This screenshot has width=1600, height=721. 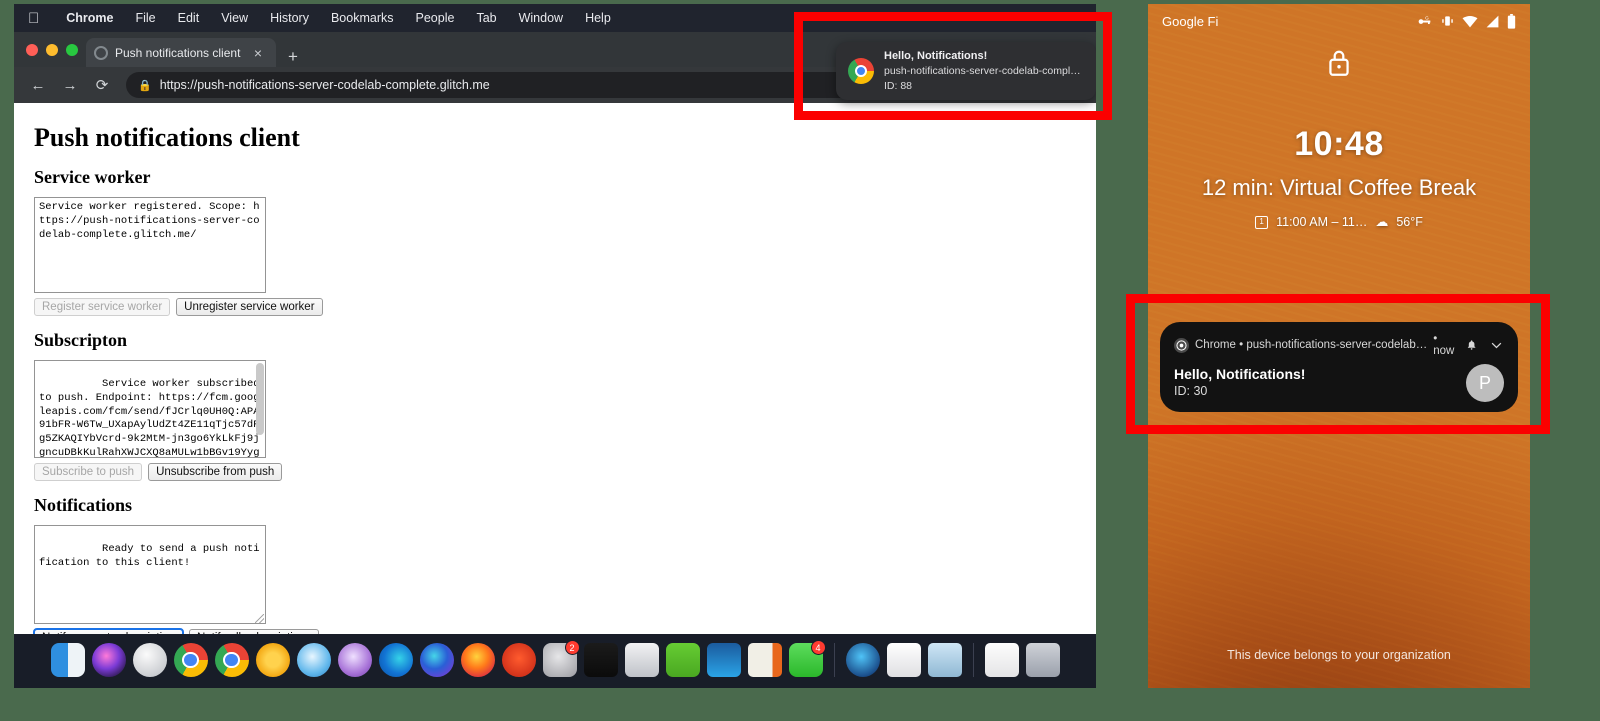 What do you see at coordinates (67, 660) in the screenshot?
I see `dock-icon-finder` at bounding box center [67, 660].